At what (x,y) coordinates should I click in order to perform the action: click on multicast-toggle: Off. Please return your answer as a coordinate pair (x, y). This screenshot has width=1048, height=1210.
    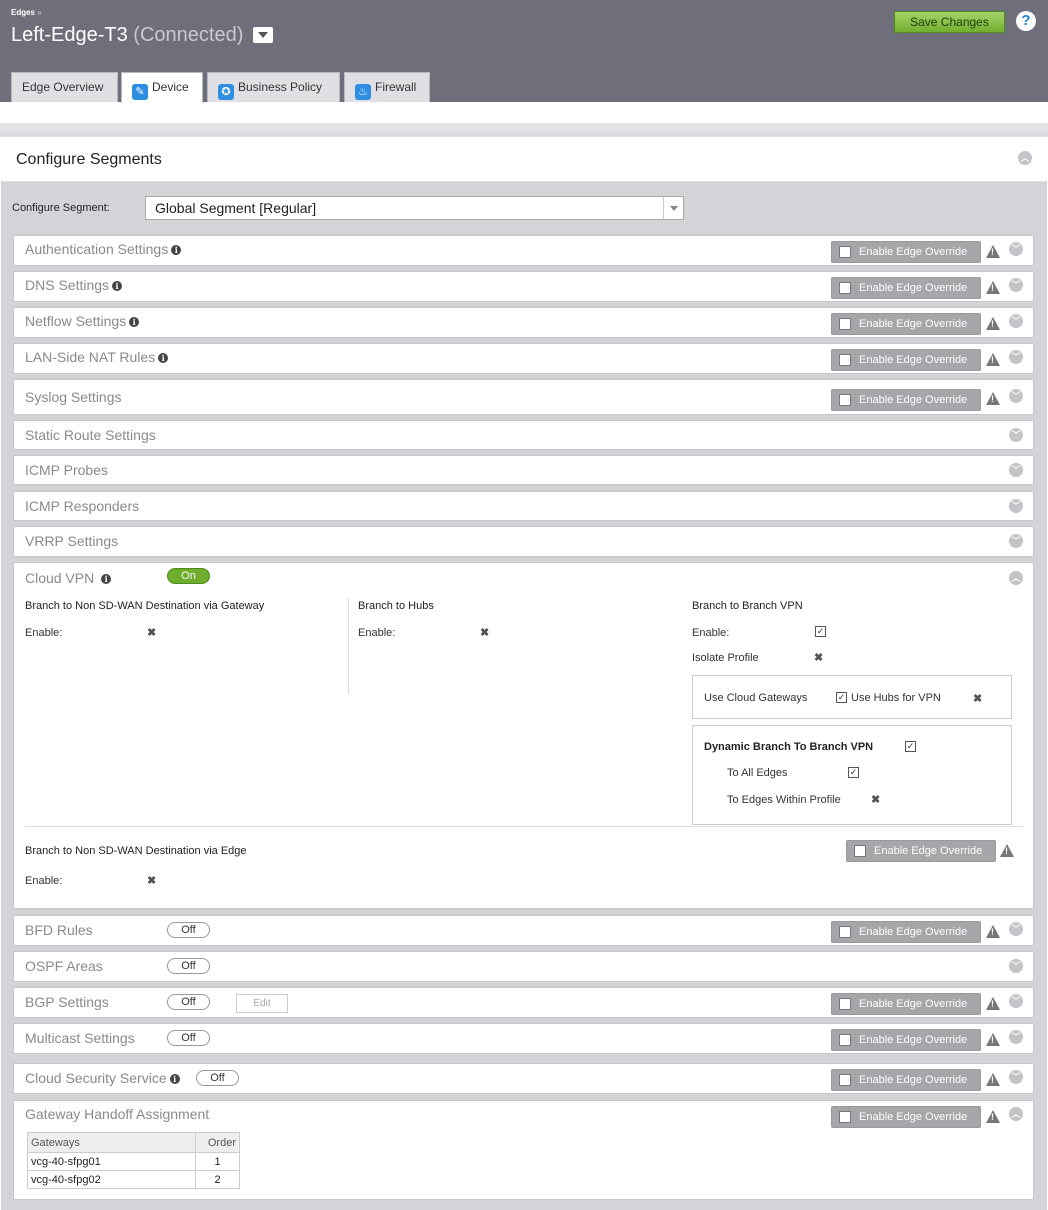
    Looking at the image, I should click on (188, 1038).